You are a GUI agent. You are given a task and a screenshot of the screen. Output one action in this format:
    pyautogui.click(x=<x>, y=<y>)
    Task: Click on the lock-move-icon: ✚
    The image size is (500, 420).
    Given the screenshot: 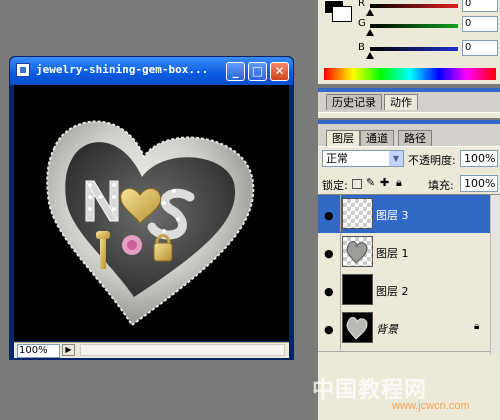 What is the action you would take?
    pyautogui.click(x=384, y=182)
    